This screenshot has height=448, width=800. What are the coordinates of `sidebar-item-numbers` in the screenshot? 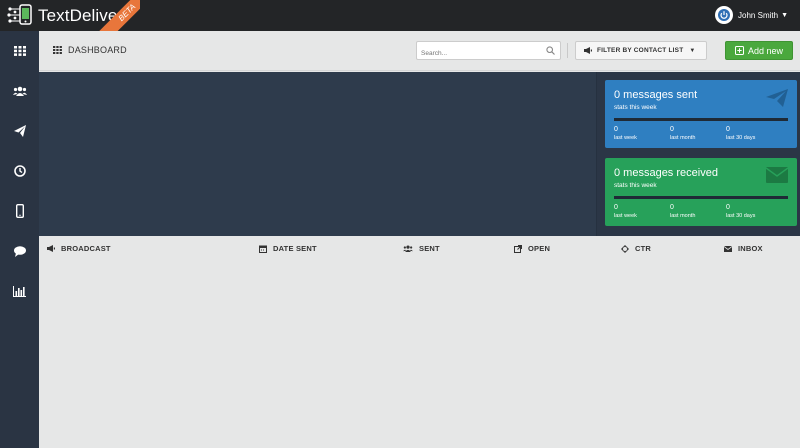 It's located at (19, 211).